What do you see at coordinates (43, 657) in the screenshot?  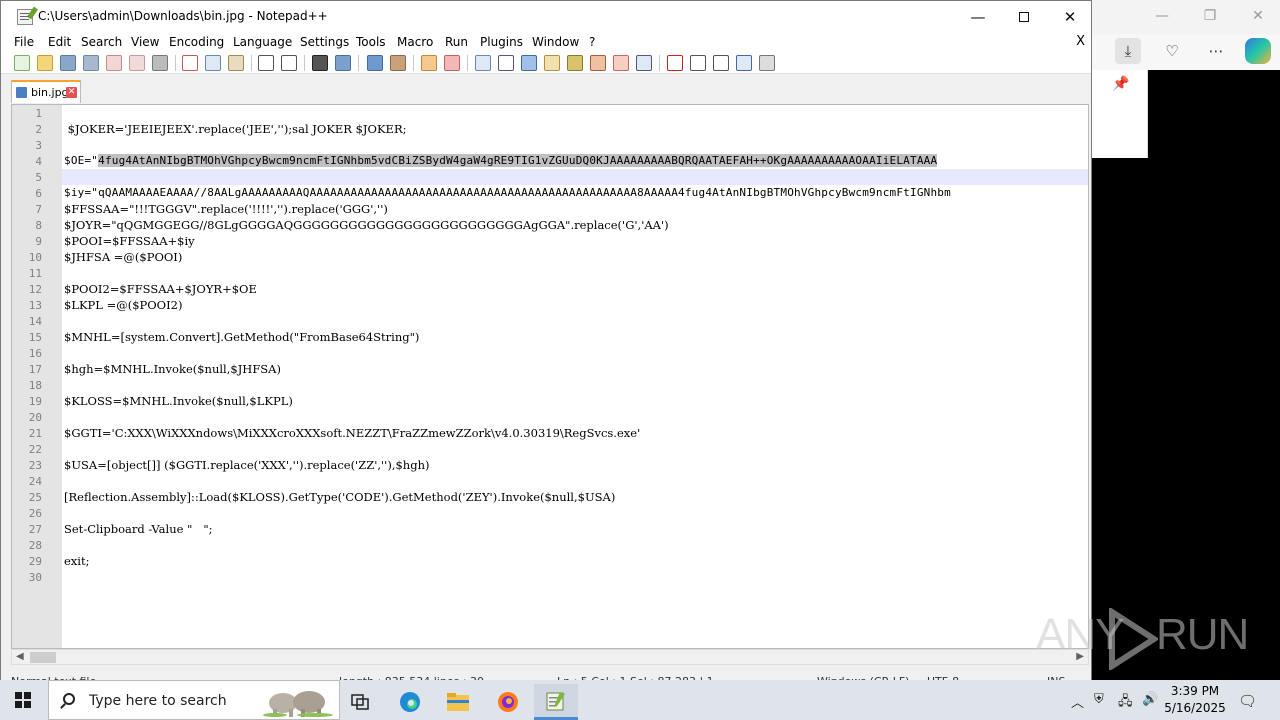 I see `scrollbar-thumb` at bounding box center [43, 657].